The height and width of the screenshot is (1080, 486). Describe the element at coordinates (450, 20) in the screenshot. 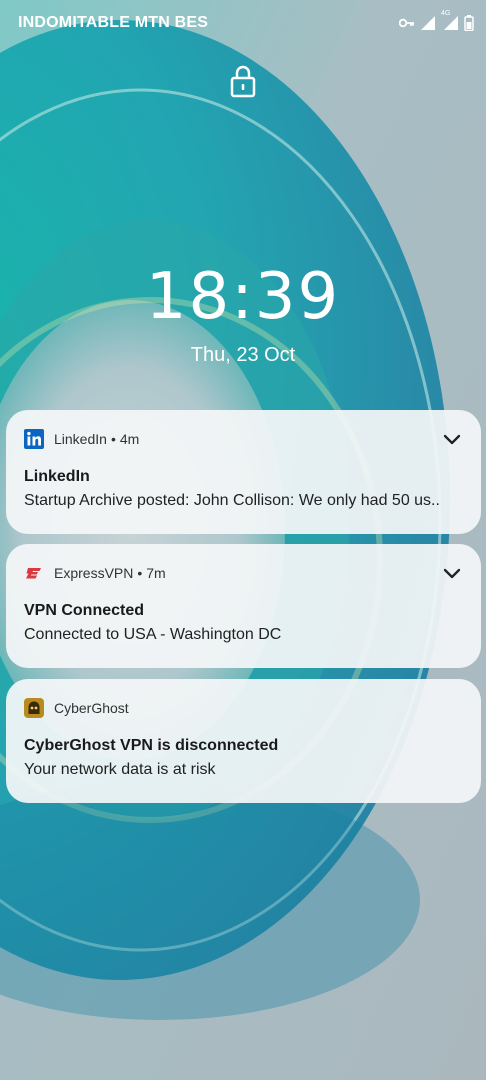

I see `signal-4g-icon: 4G` at that location.